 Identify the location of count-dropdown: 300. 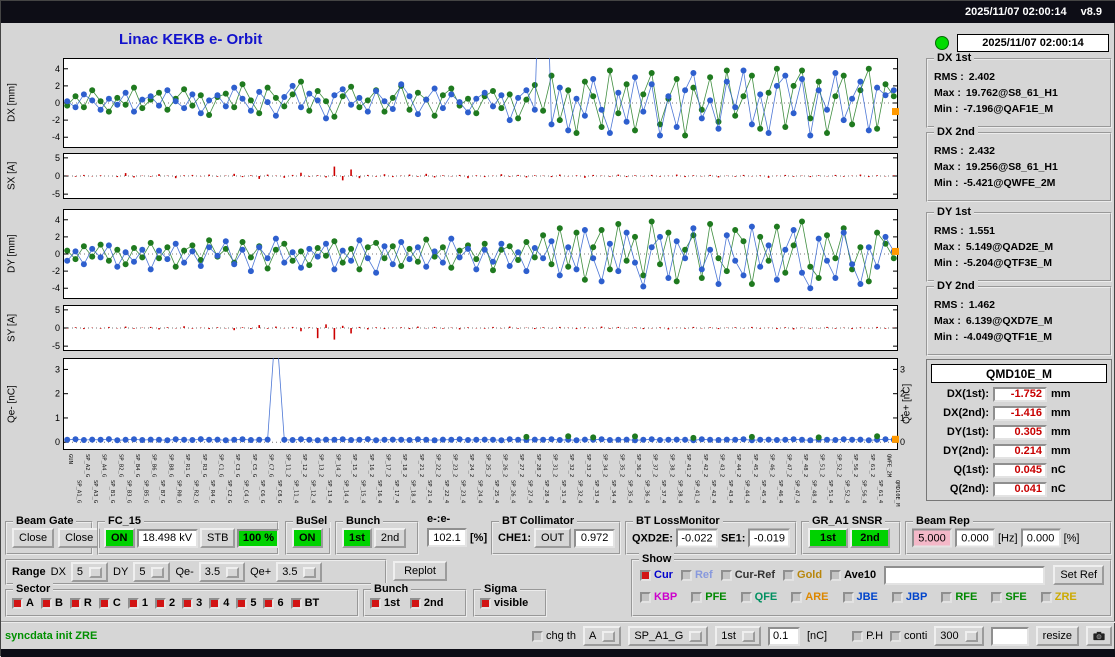
(959, 636).